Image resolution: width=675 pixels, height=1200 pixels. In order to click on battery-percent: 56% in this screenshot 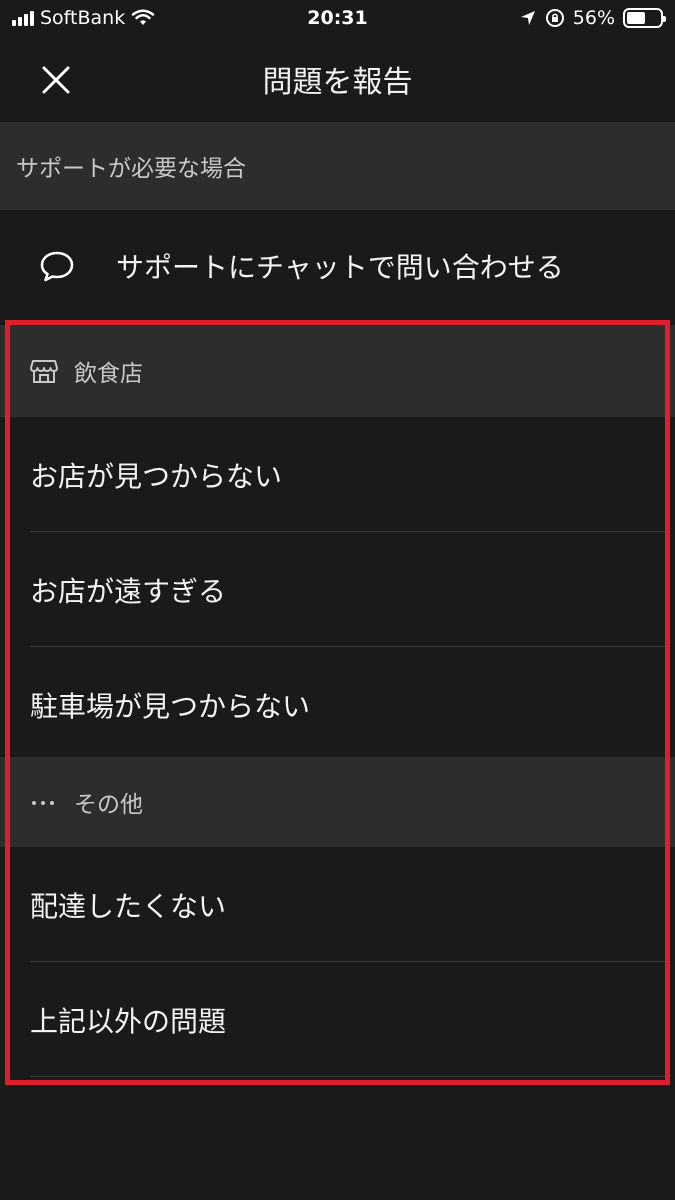, I will do `click(593, 18)`.